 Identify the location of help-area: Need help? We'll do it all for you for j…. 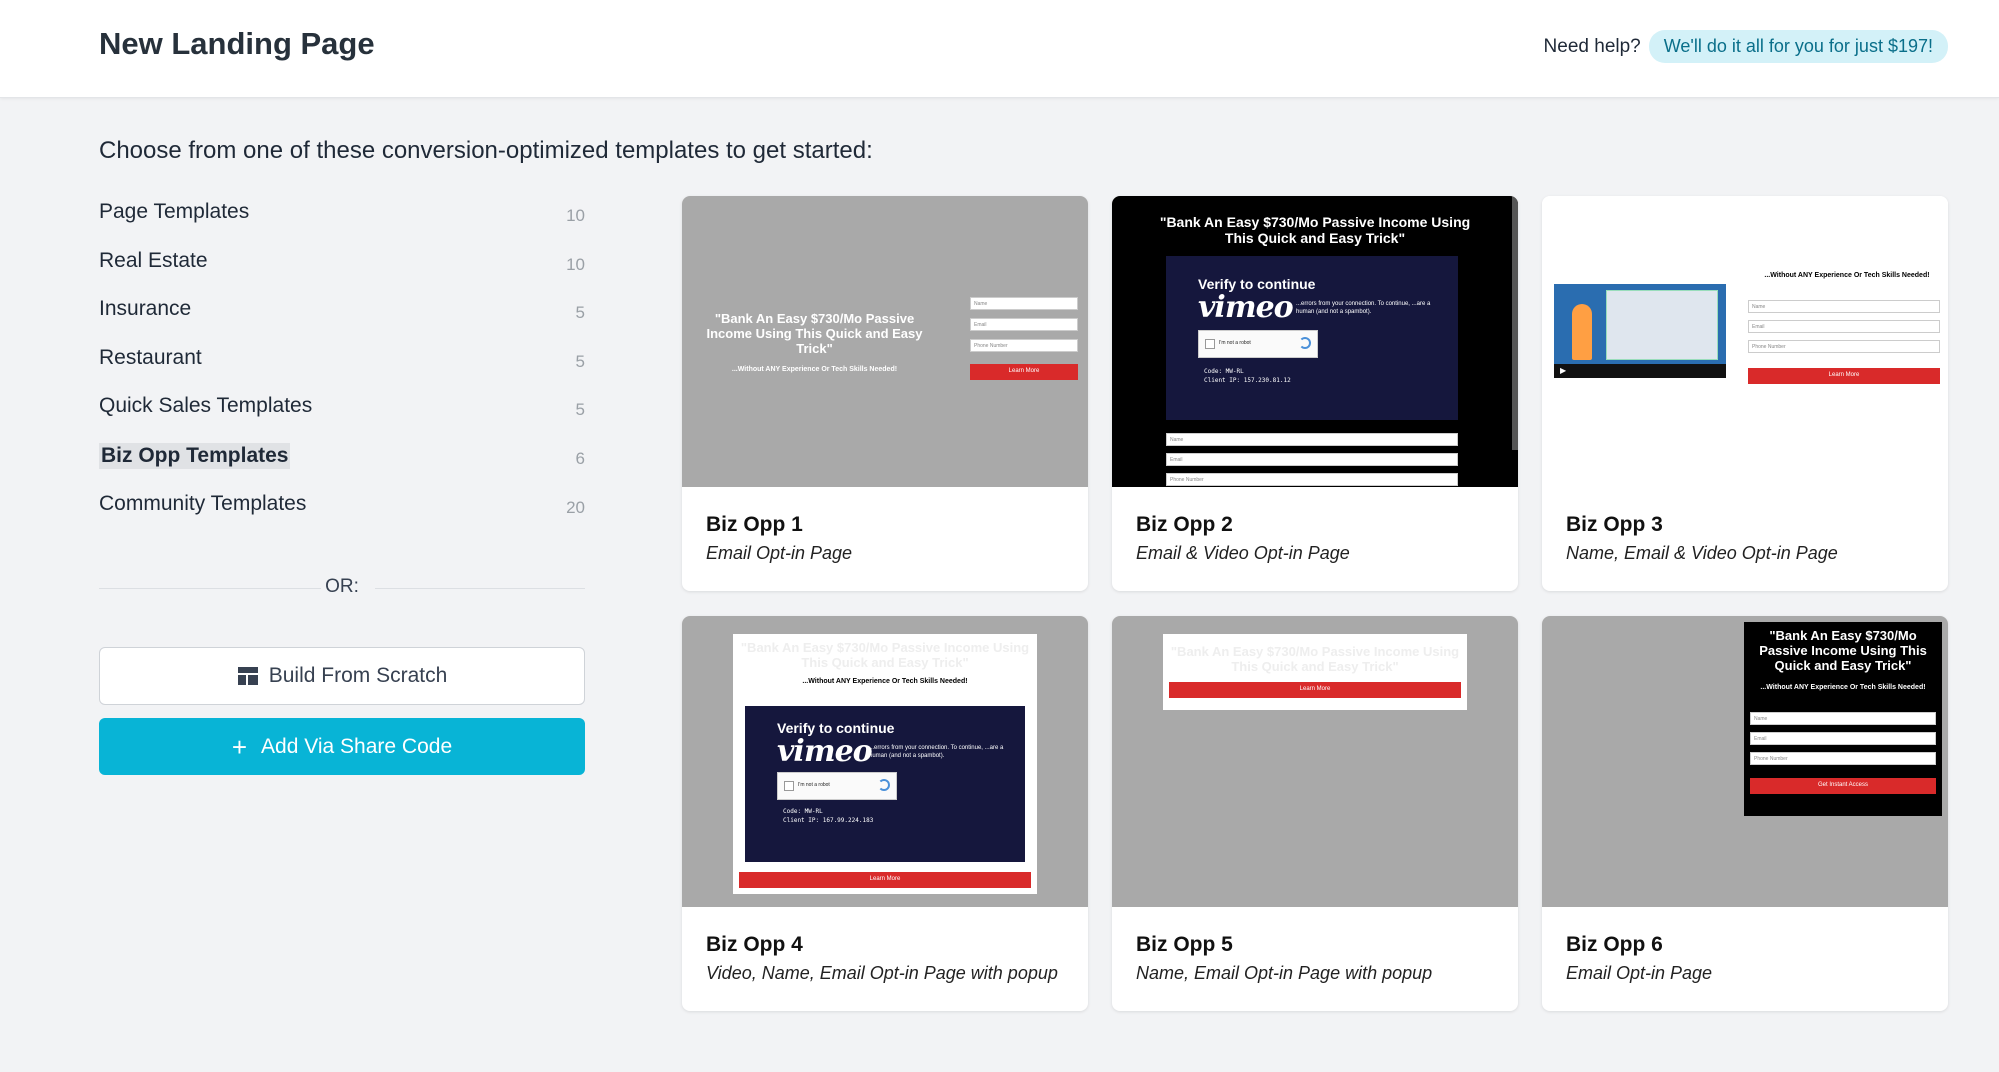
(1746, 46).